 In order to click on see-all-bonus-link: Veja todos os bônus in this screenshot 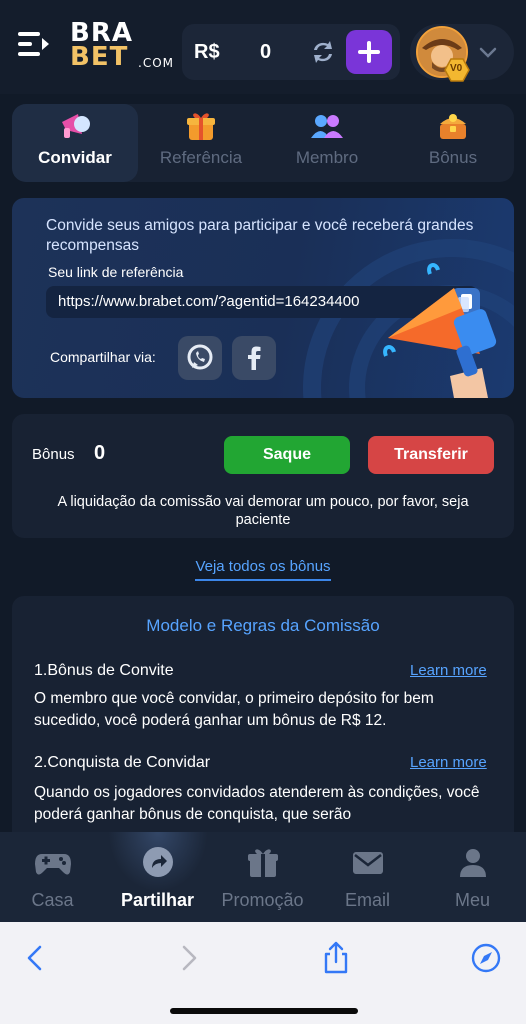, I will do `click(263, 569)`.